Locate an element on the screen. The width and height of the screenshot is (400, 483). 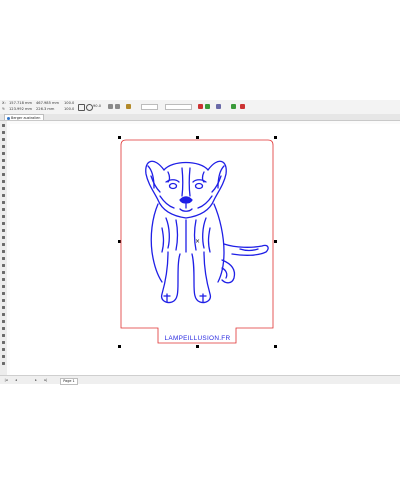
connector-icon is located at coordinates (3, 202).